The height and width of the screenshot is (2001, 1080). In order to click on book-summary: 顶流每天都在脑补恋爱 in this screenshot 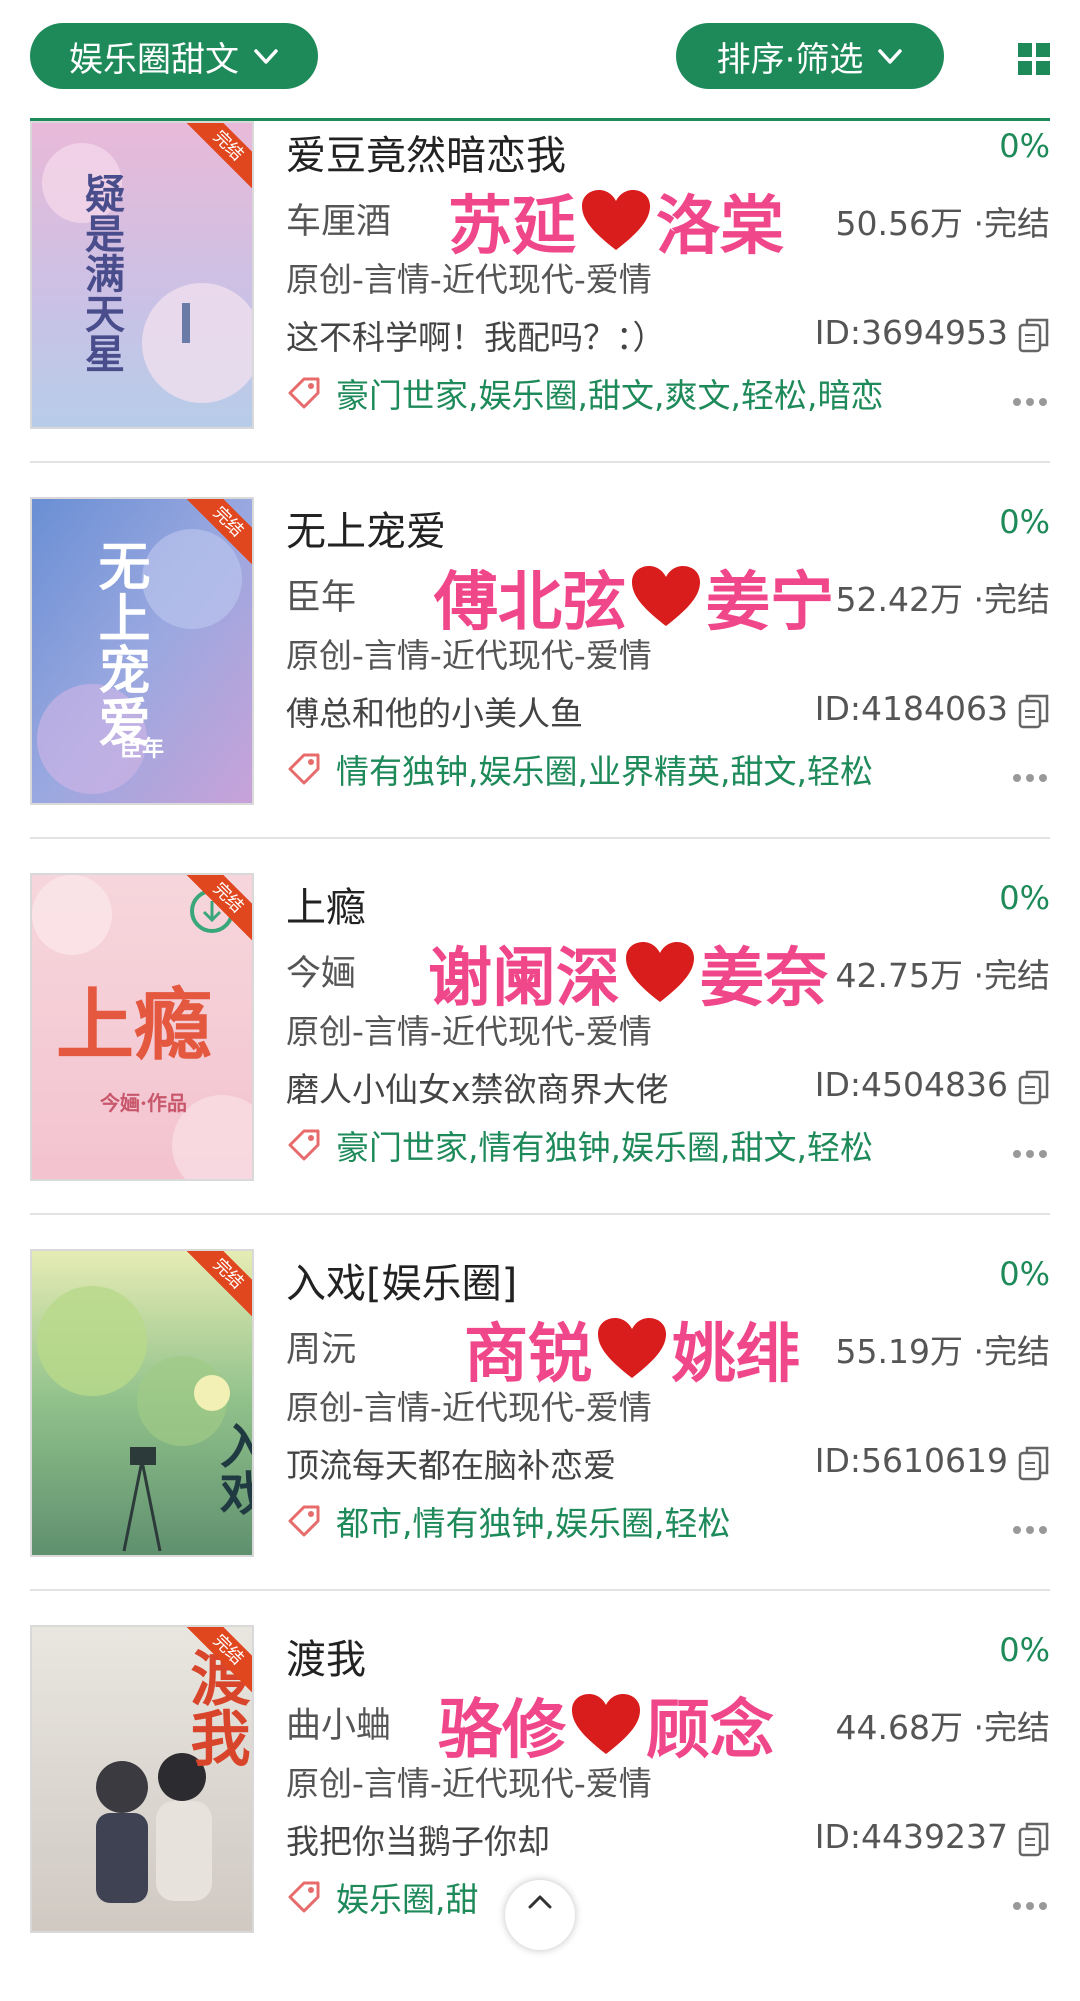, I will do `click(451, 1465)`.